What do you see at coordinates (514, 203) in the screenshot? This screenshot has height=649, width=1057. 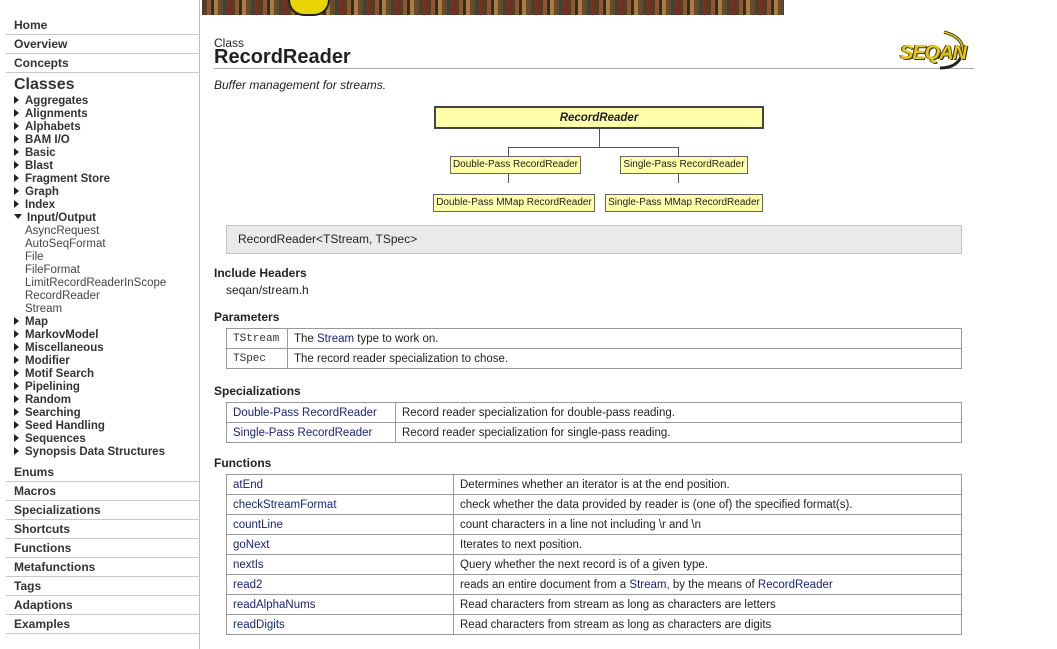 I see `hierarchy-node-double-pass-mmap: Double-Pass MMap RecordReader` at bounding box center [514, 203].